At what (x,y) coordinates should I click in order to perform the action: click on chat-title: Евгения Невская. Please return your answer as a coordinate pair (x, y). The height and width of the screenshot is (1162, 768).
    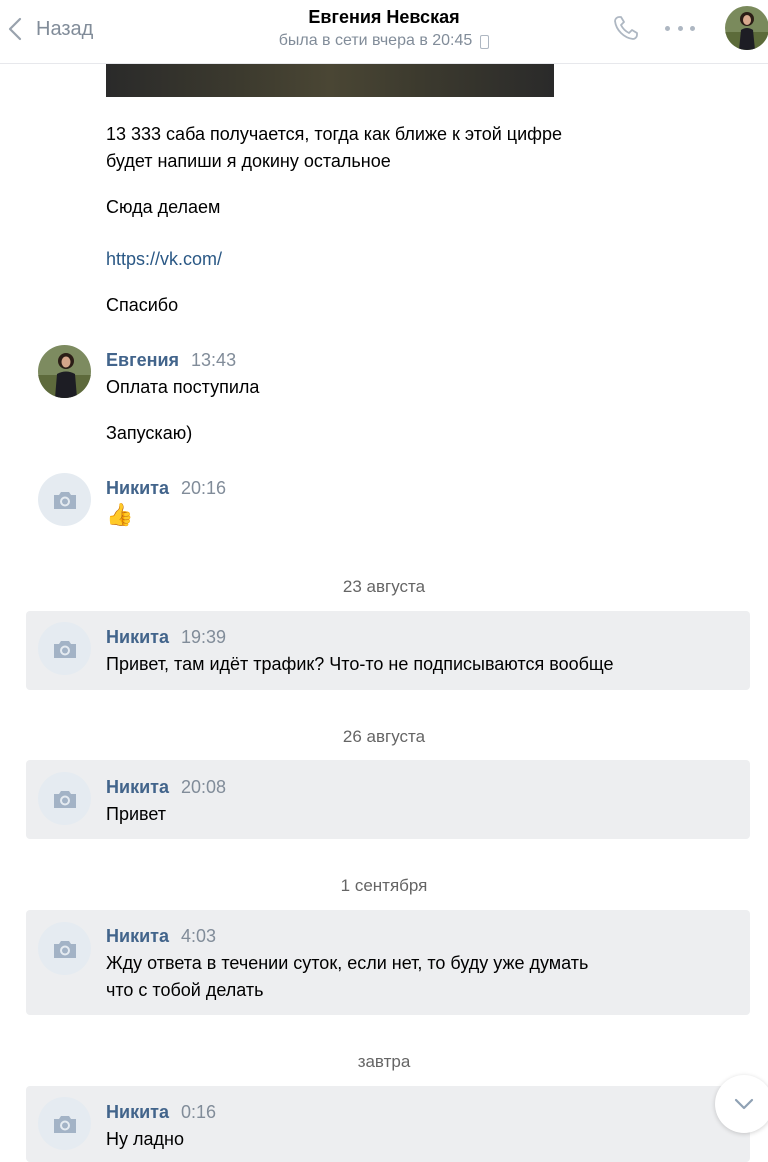
    Looking at the image, I should click on (384, 17).